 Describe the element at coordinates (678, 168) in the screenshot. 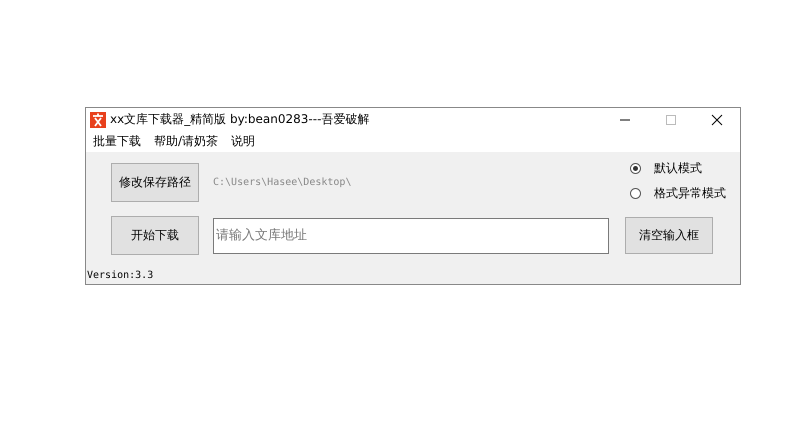

I see `radio-label: 默认模式` at that location.